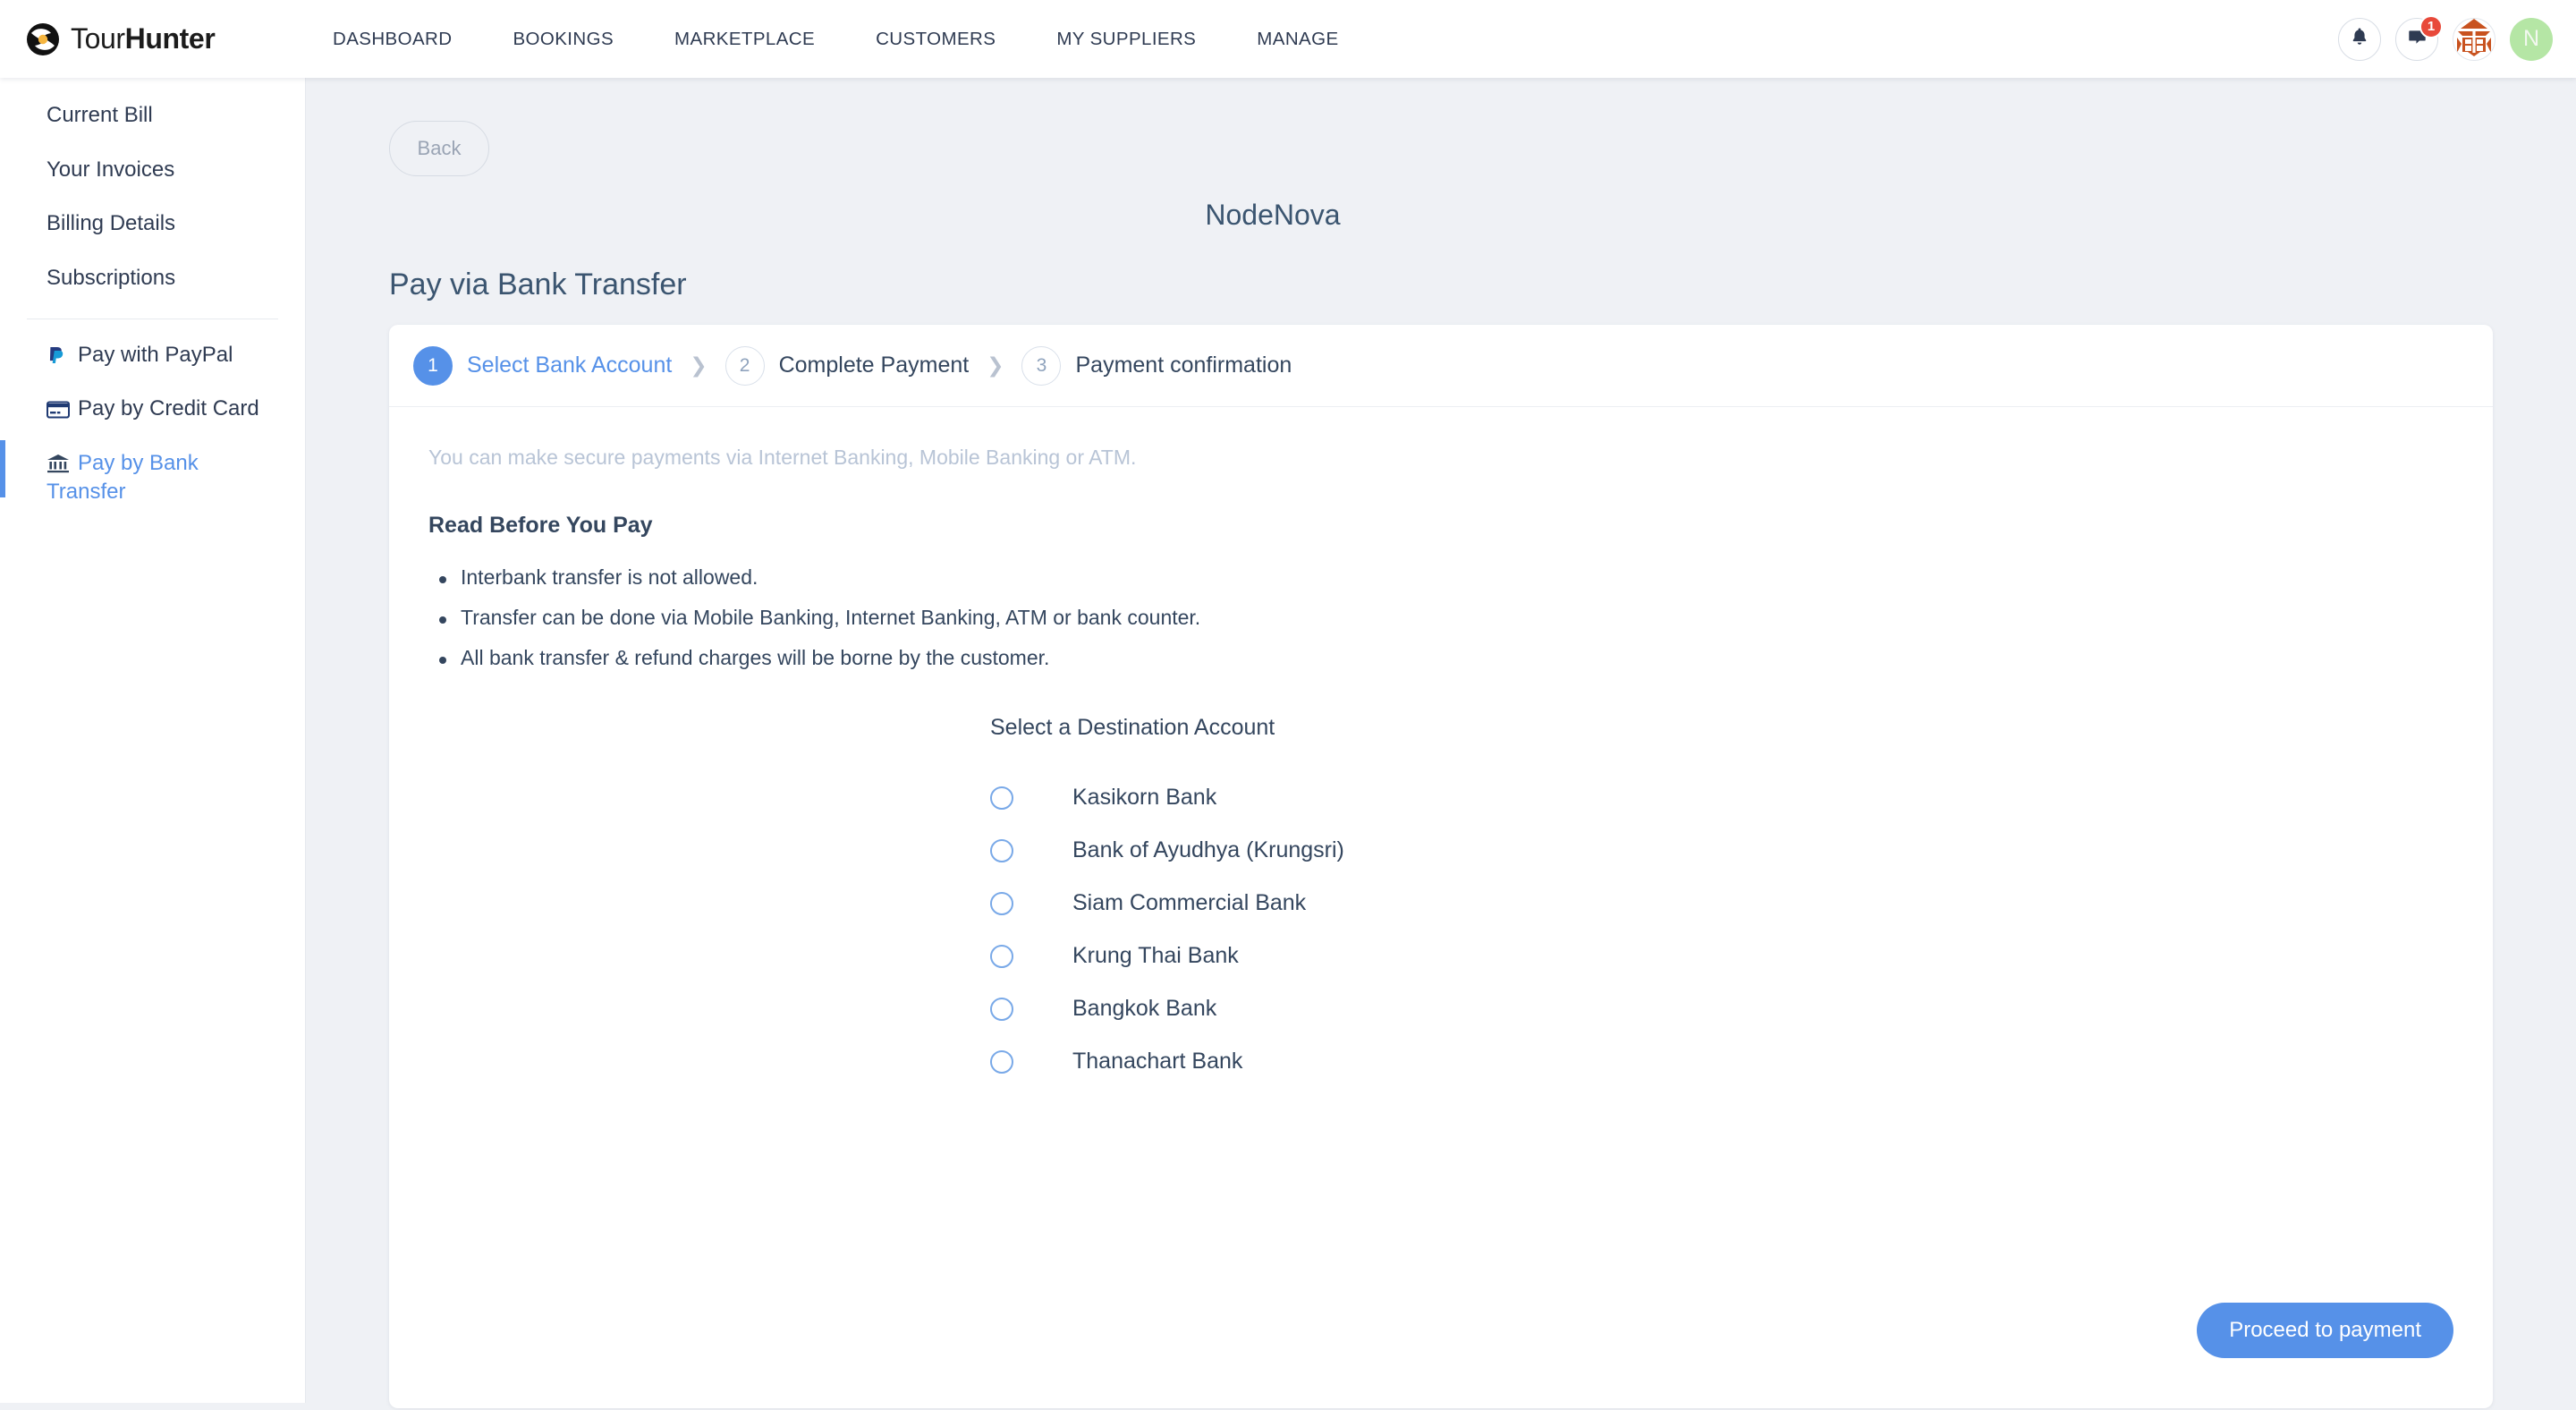 The height and width of the screenshot is (1410, 2576). What do you see at coordinates (874, 365) in the screenshot?
I see `step-label: Complete Payment` at bounding box center [874, 365].